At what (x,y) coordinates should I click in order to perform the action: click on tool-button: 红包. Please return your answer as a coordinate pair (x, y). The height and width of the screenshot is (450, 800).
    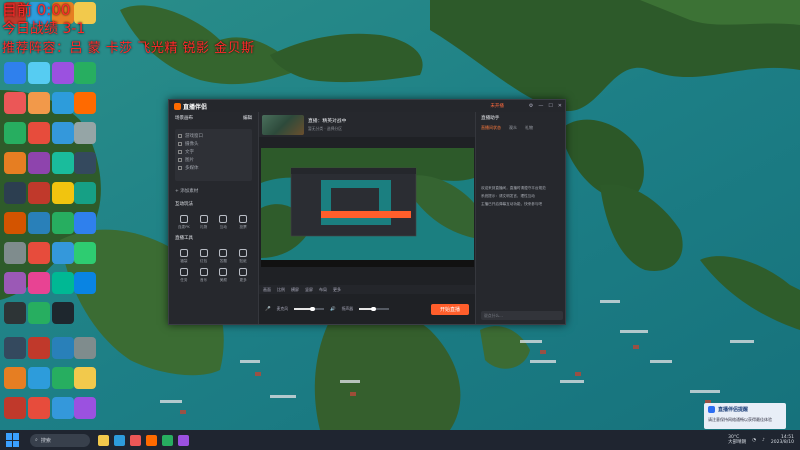
    Looking at the image, I should click on (204, 256).